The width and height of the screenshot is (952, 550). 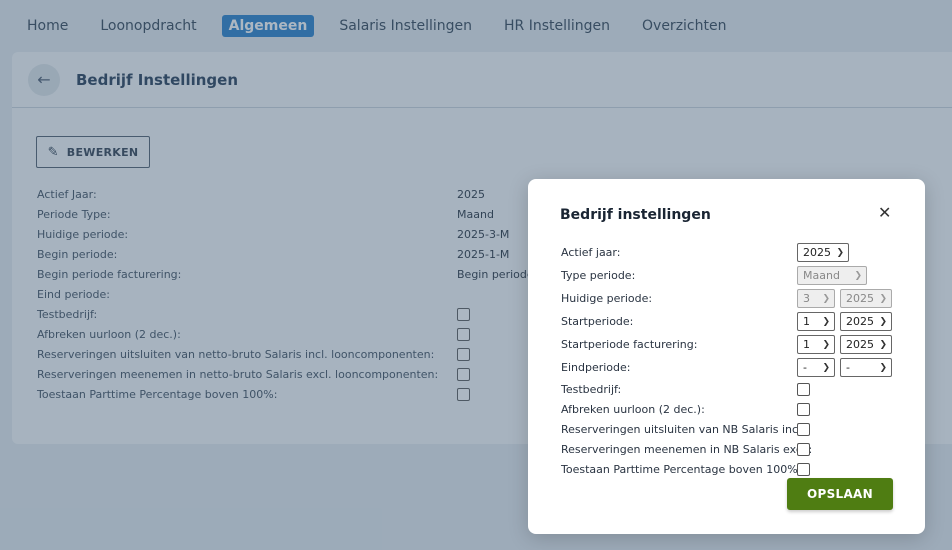 What do you see at coordinates (884, 212) in the screenshot?
I see `close-icon: ✕` at bounding box center [884, 212].